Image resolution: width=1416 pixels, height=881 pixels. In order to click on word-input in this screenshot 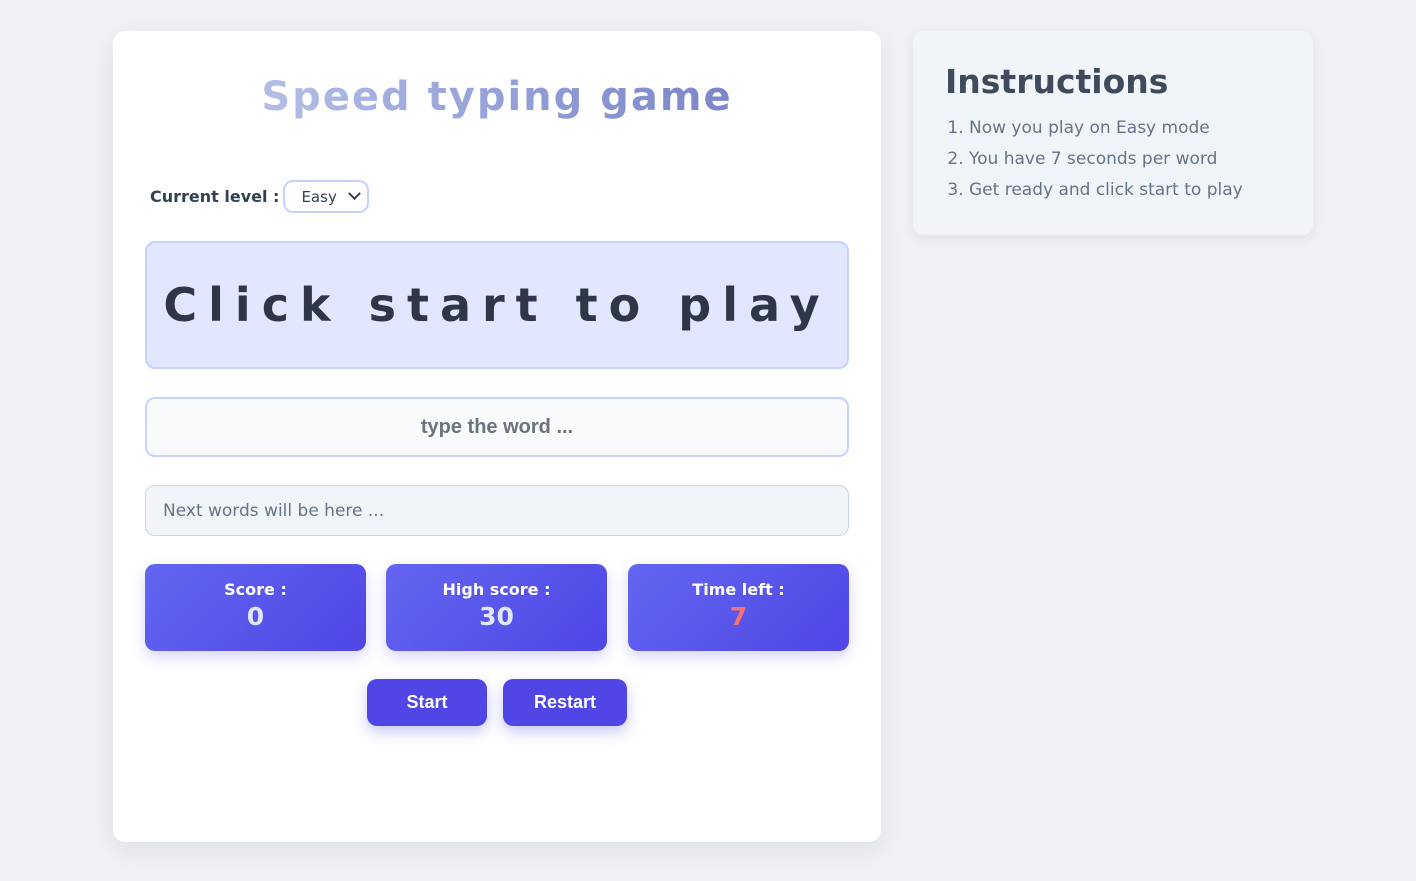, I will do `click(497, 427)`.